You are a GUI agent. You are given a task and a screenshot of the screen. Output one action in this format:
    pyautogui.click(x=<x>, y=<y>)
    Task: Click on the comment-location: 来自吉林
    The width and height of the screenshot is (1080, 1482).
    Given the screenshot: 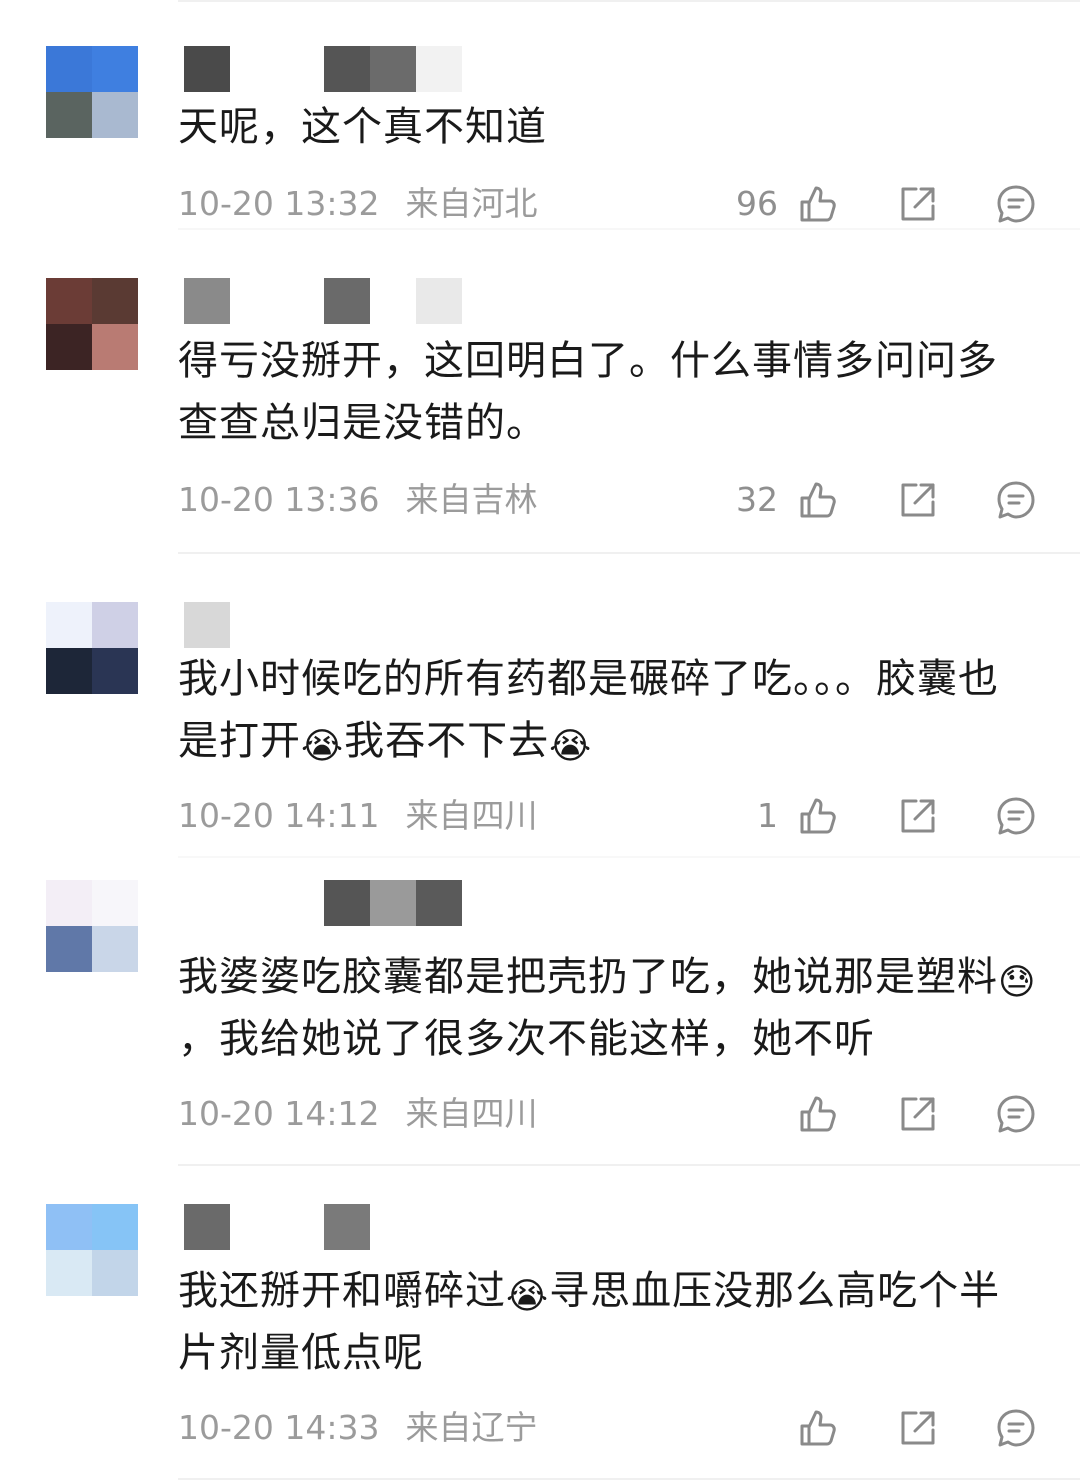 What is the action you would take?
    pyautogui.click(x=471, y=499)
    